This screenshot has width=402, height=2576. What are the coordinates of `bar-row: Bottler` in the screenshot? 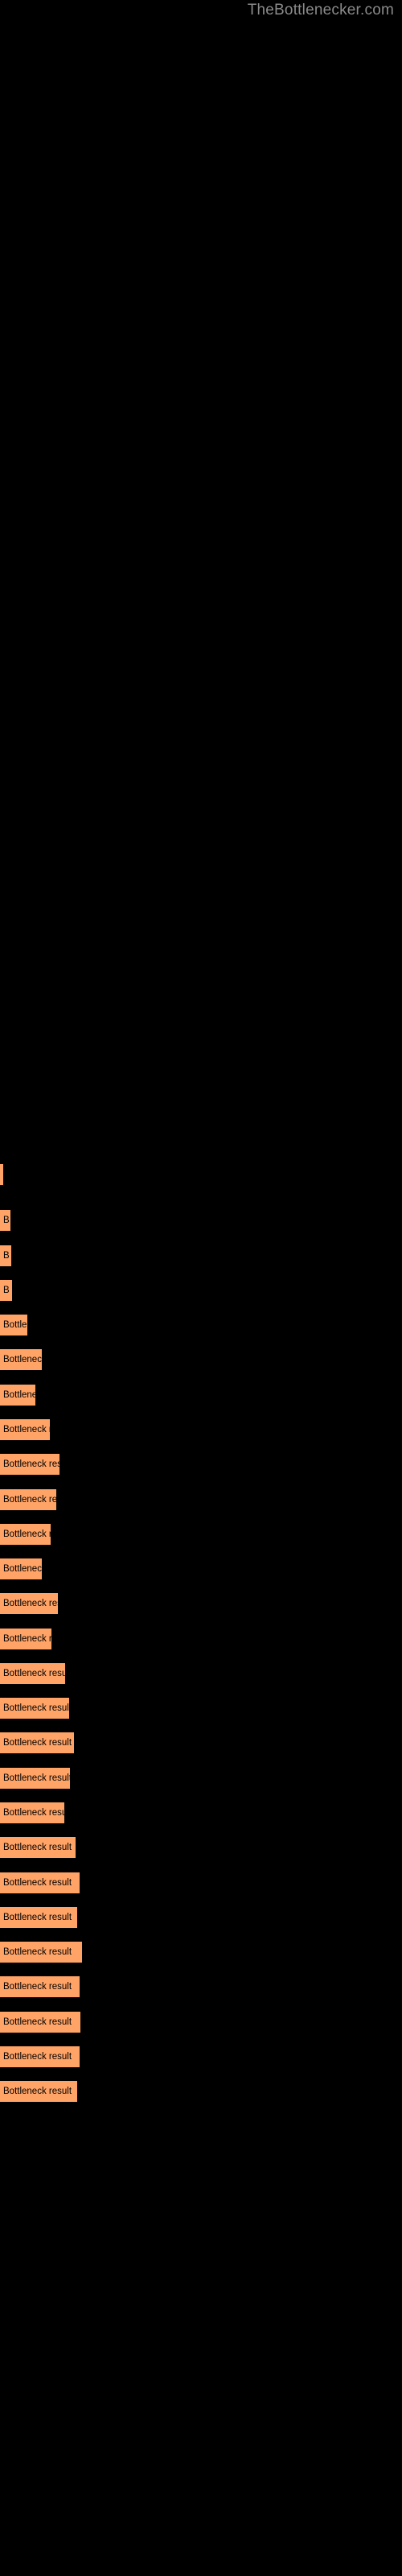 It's located at (13, 1325).